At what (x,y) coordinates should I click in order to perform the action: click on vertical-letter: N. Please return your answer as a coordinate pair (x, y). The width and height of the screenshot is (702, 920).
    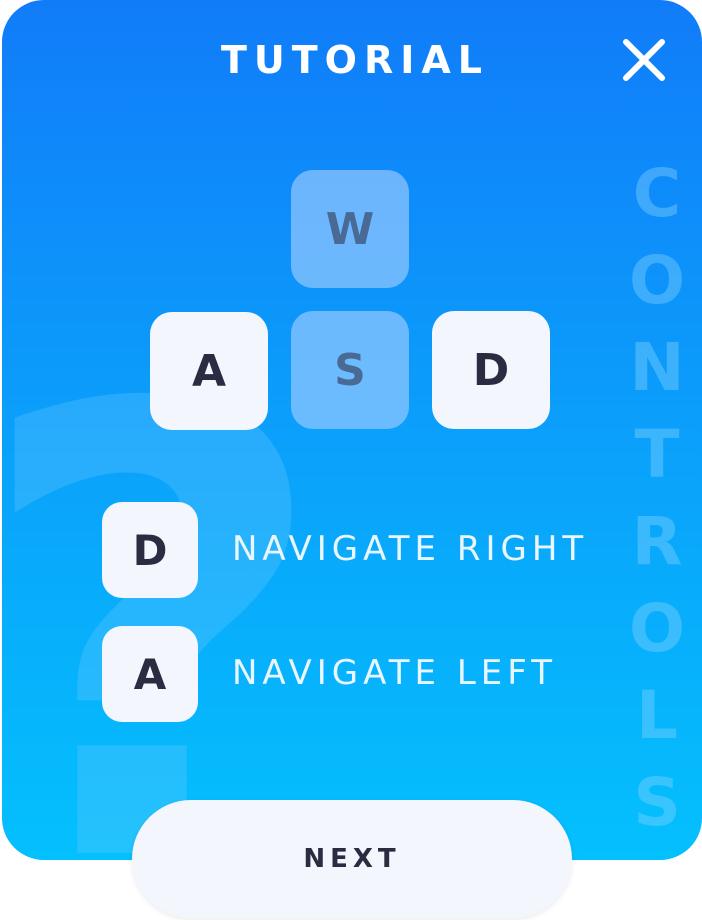
    Looking at the image, I should click on (657, 367).